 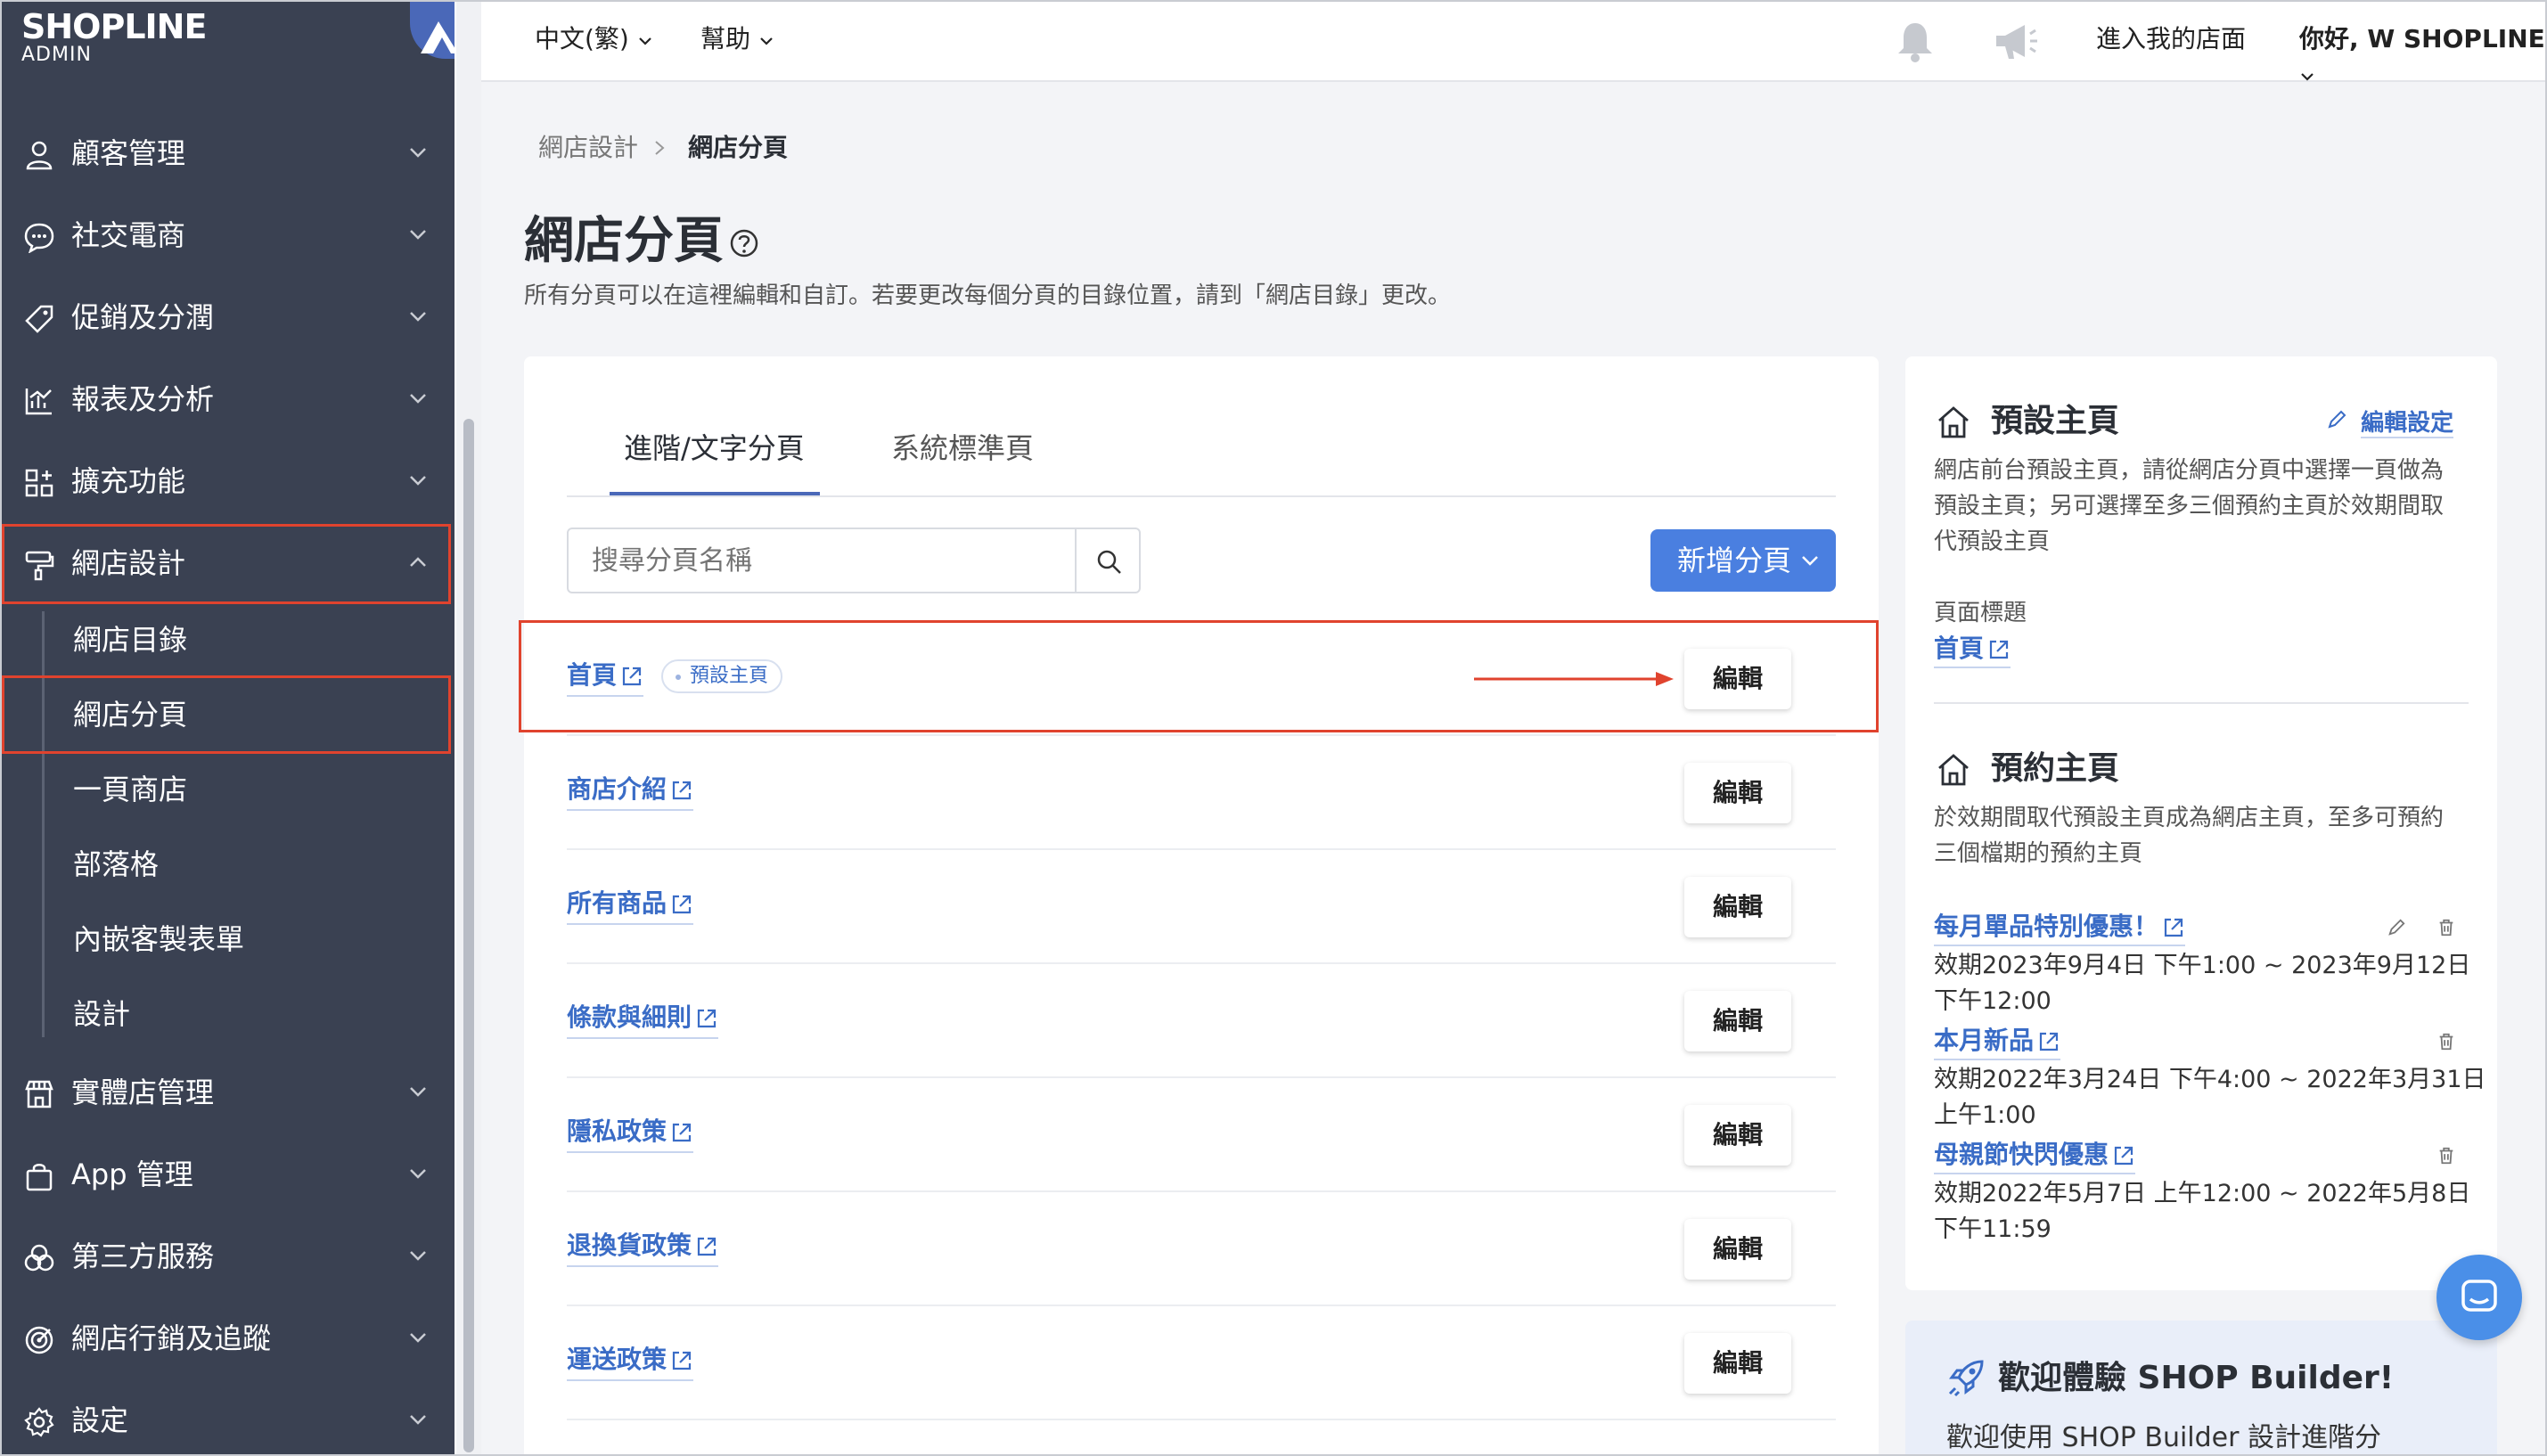 I want to click on sidebar-item-label: 社交電商, so click(x=128, y=235).